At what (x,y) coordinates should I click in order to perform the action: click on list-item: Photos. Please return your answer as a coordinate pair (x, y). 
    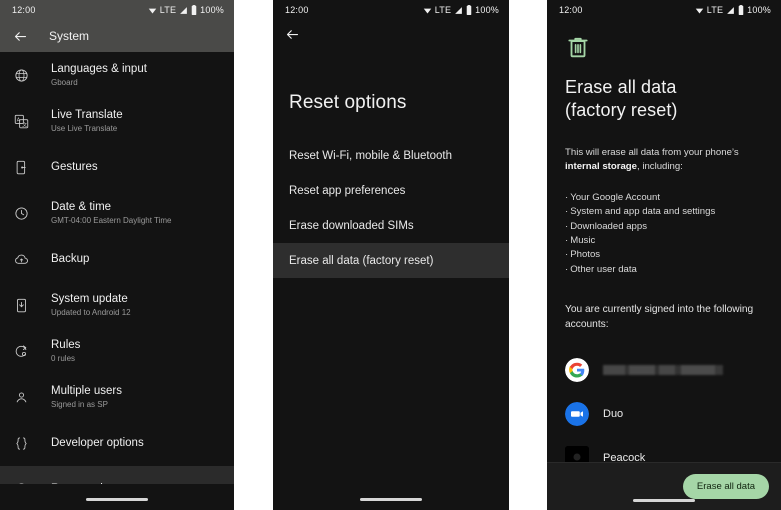
    Looking at the image, I should click on (664, 255).